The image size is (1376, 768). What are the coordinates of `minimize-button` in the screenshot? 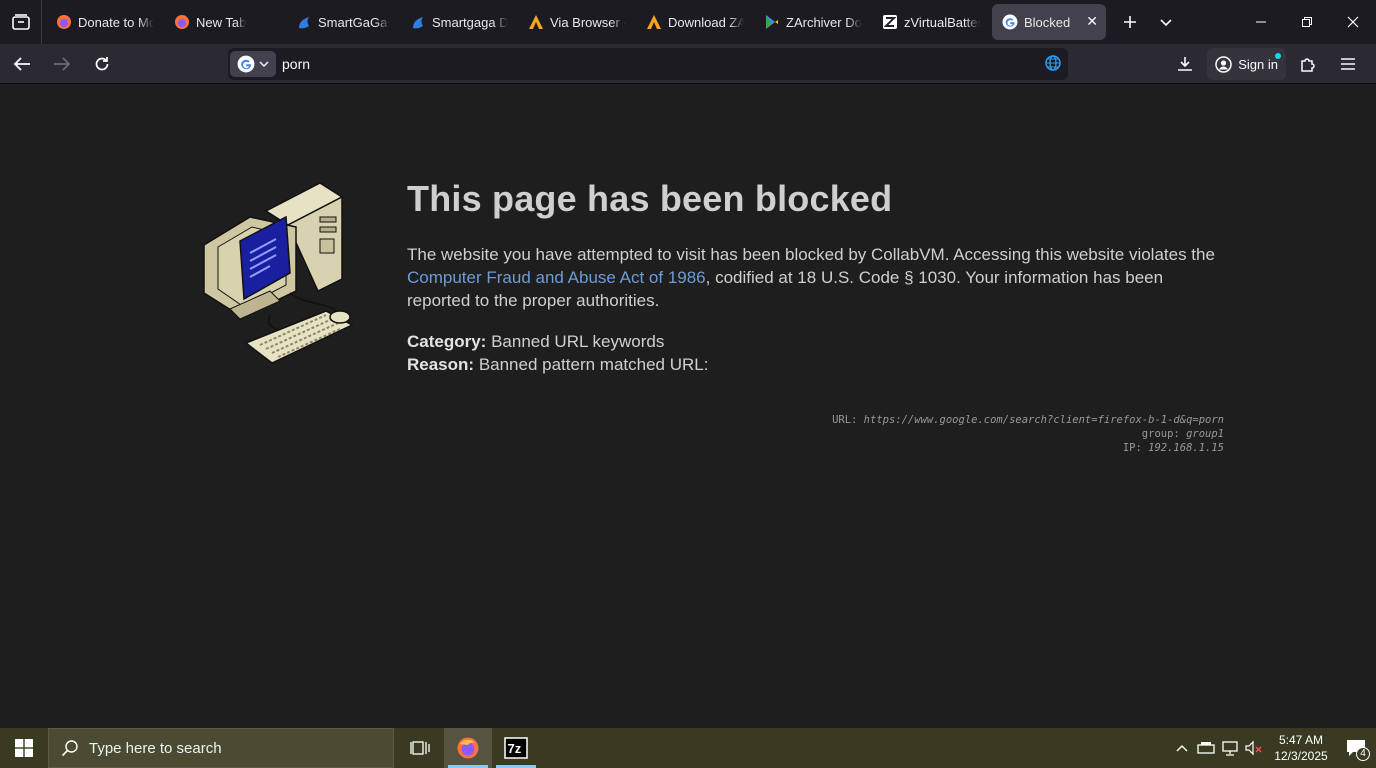 It's located at (1261, 22).